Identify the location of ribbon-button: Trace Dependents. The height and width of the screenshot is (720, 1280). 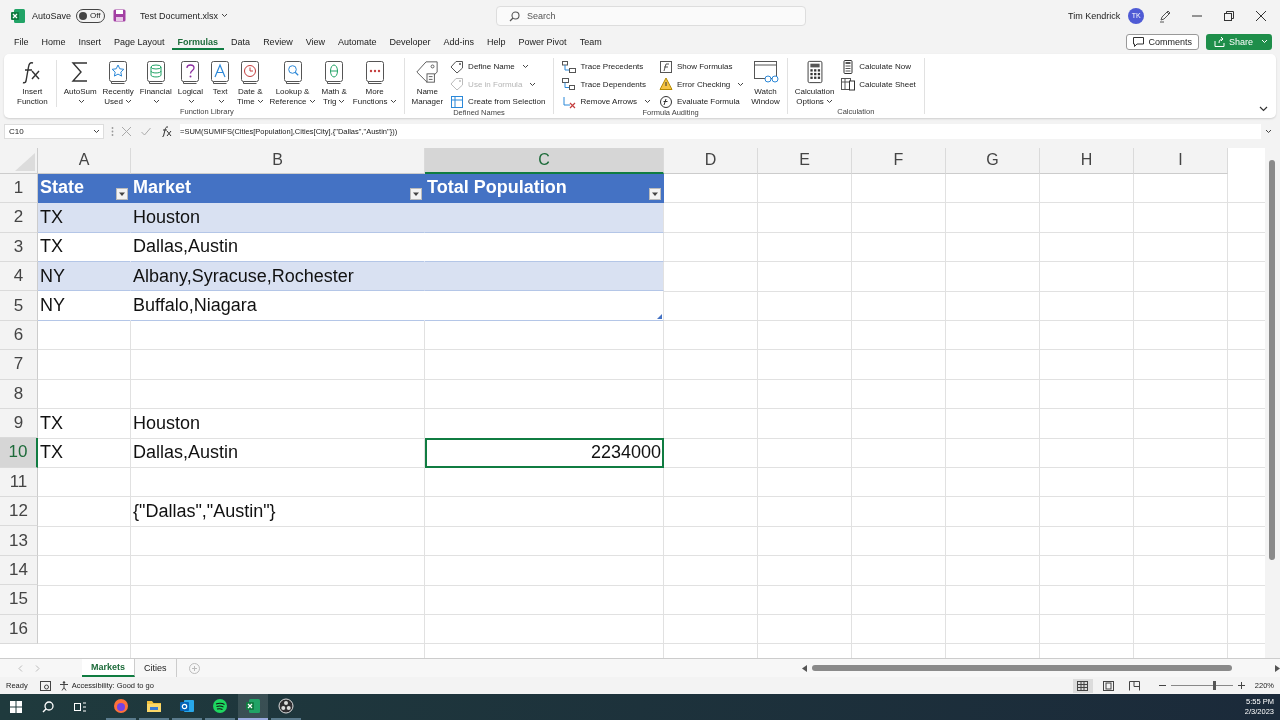
(606, 84).